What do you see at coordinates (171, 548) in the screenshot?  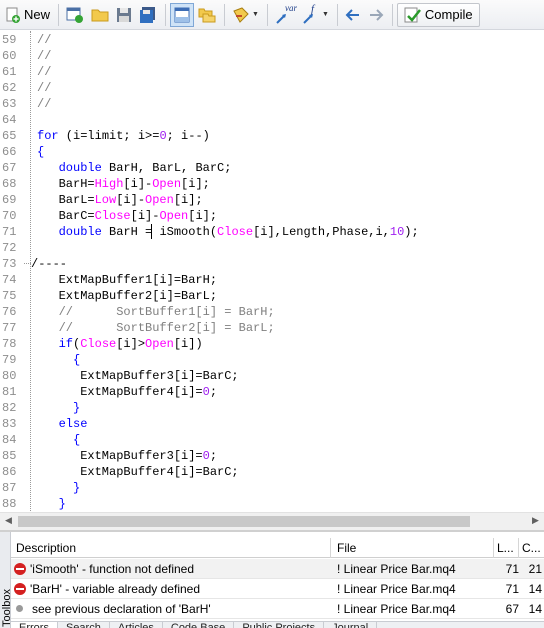 I see `column-header-description: Description` at bounding box center [171, 548].